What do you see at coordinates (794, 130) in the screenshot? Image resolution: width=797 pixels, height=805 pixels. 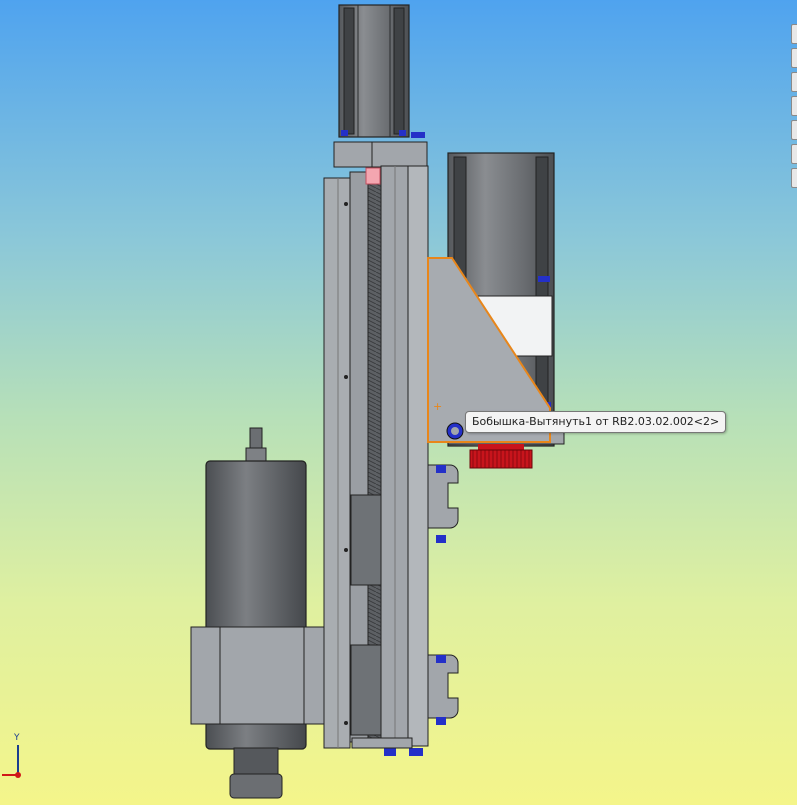 I see `view-tool-5-button` at bounding box center [794, 130].